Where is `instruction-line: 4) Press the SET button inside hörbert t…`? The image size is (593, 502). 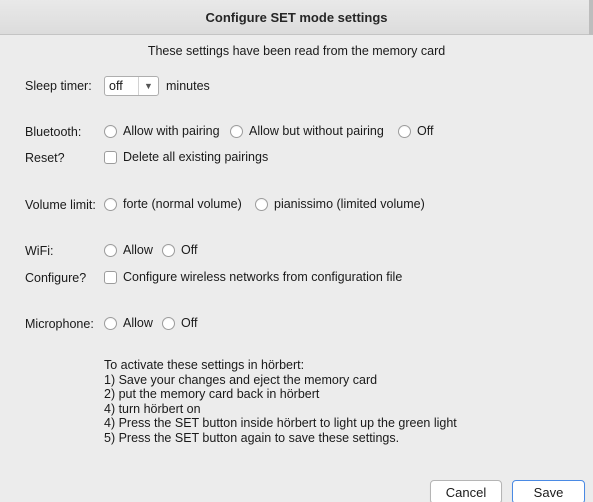
instruction-line: 4) Press the SET button inside hörbert t… is located at coordinates (280, 423).